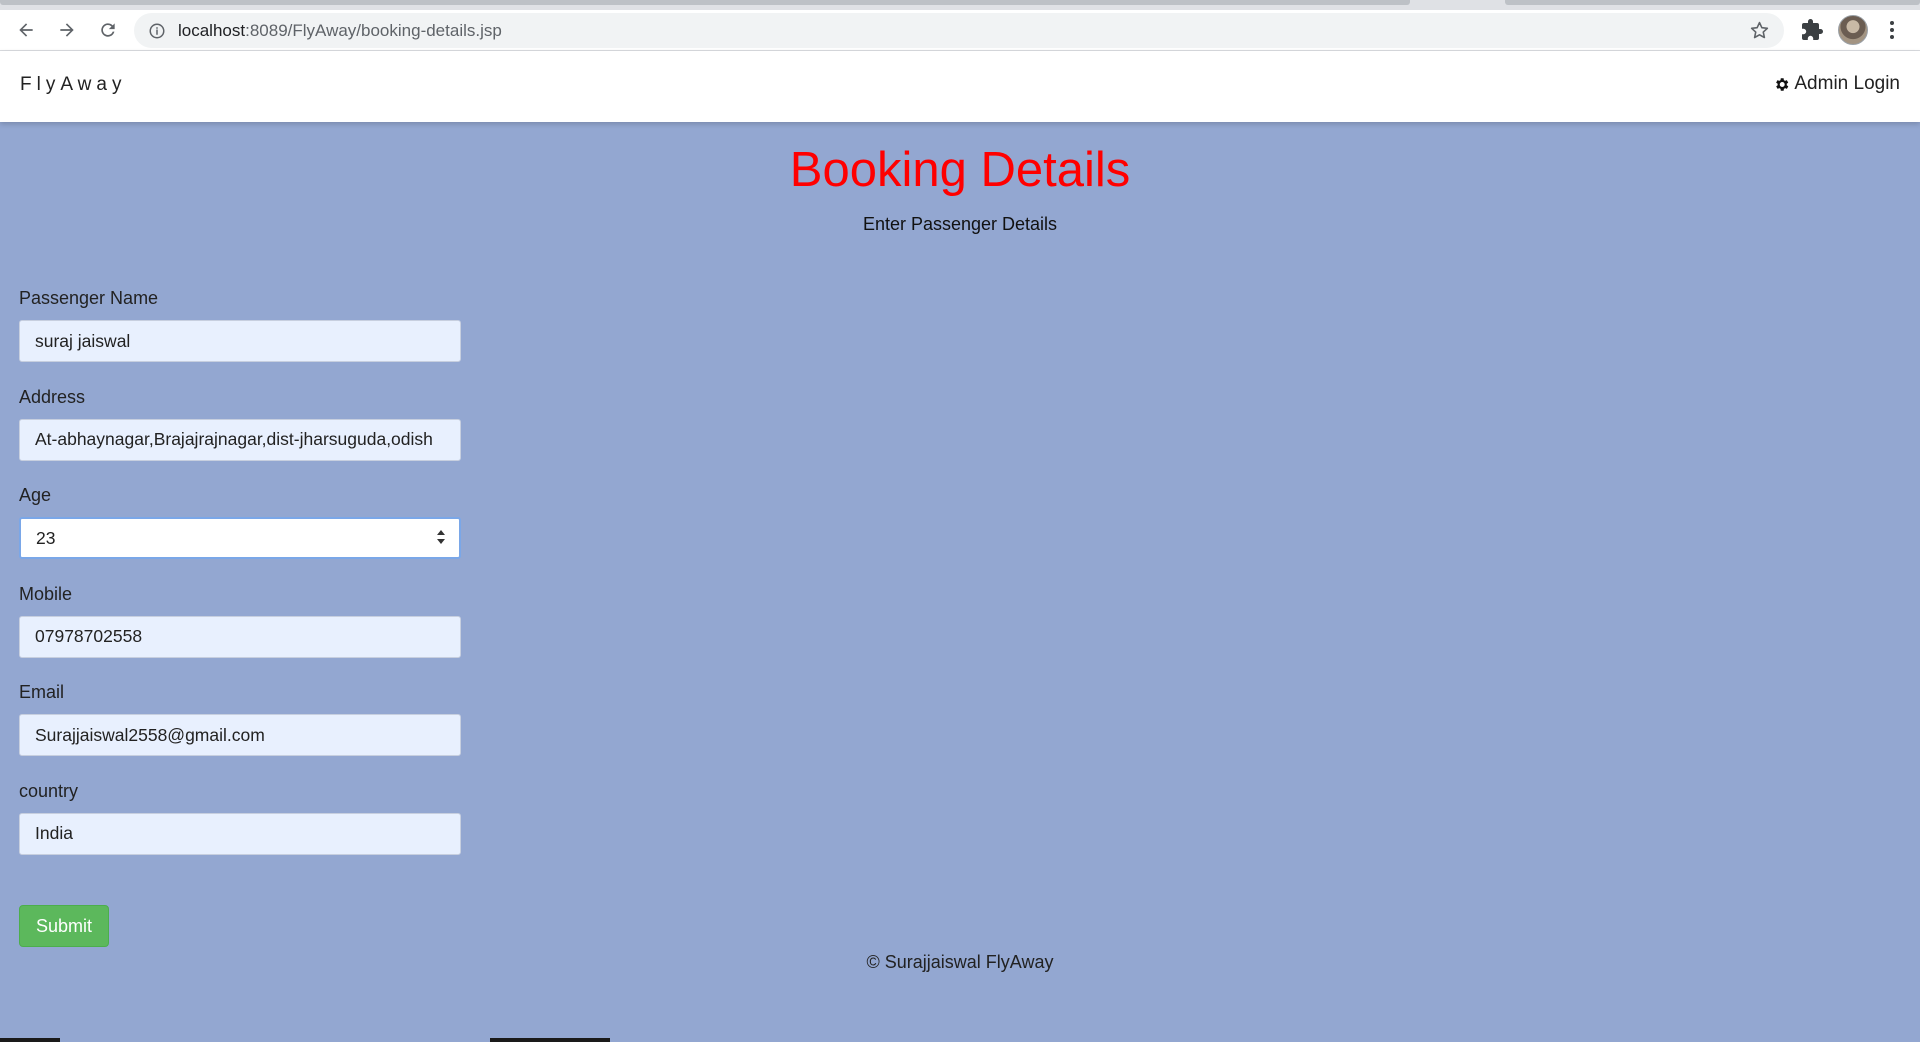 The width and height of the screenshot is (1920, 1042). Describe the element at coordinates (240, 341) in the screenshot. I see `passenger-name-input` at that location.